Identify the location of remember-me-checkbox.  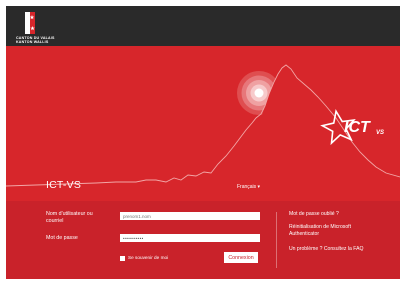
(122, 258).